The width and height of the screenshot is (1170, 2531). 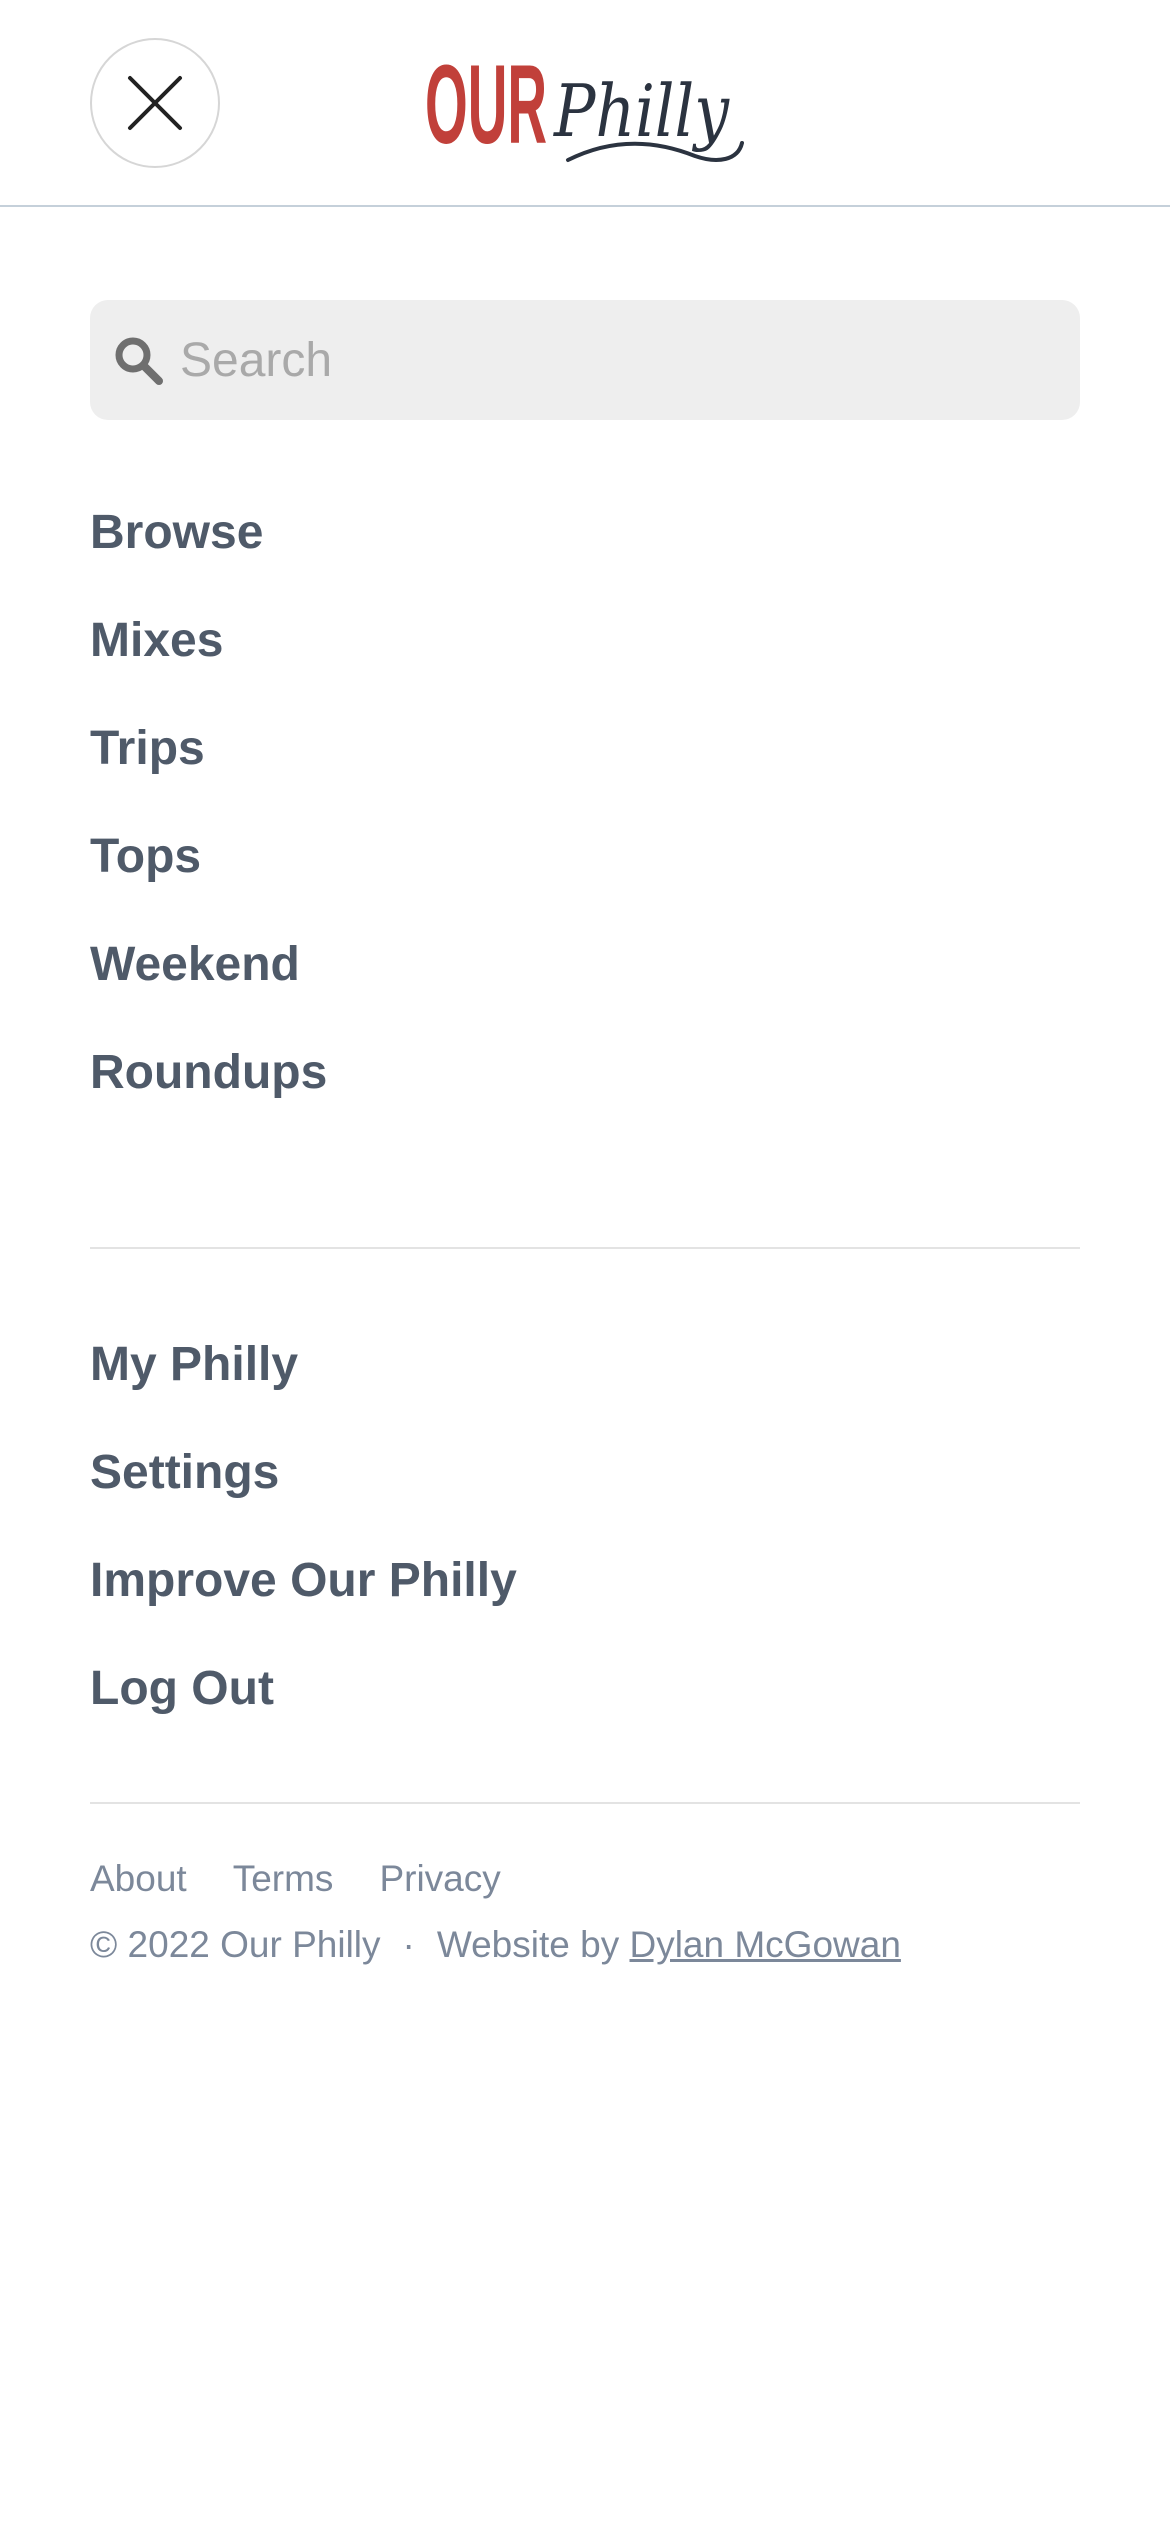 I want to click on nav-item-settings: Settings, so click(x=303, y=1472).